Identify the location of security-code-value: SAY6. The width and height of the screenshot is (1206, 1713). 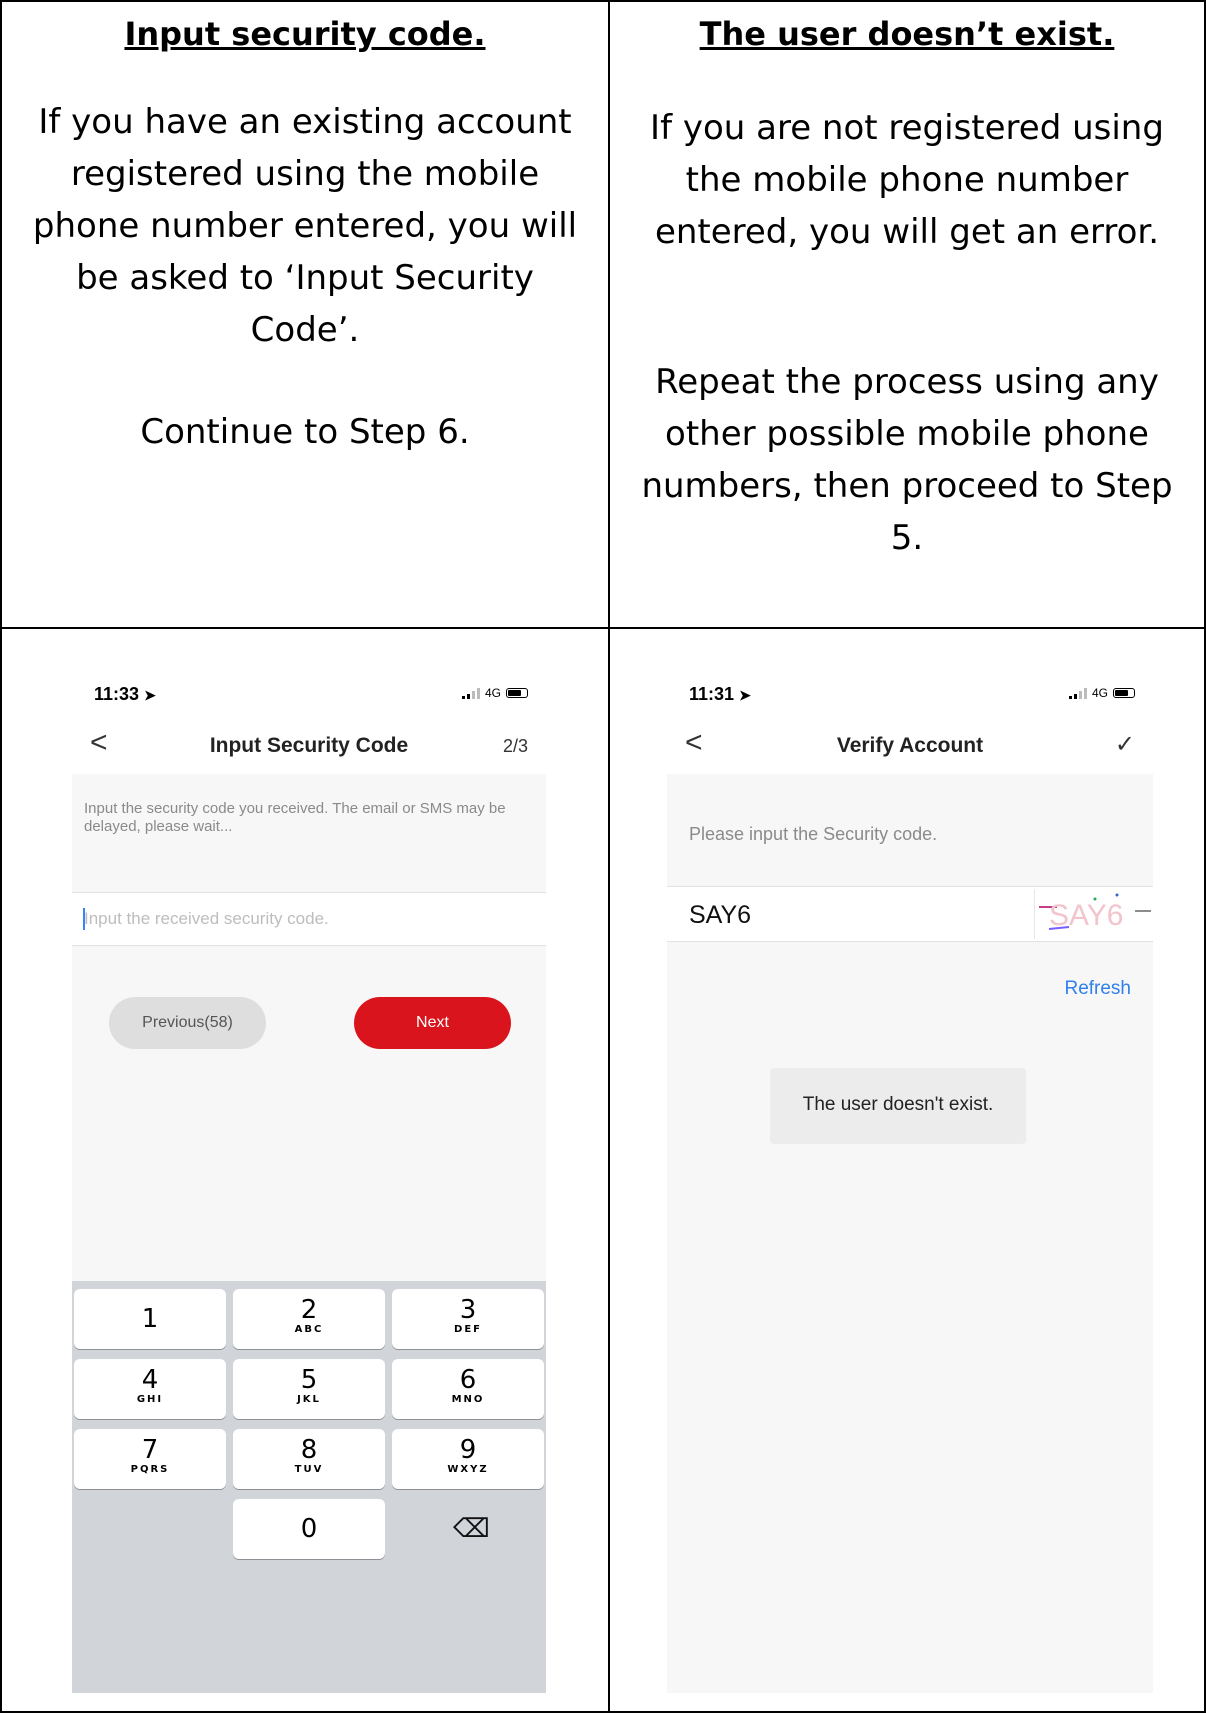
(720, 915).